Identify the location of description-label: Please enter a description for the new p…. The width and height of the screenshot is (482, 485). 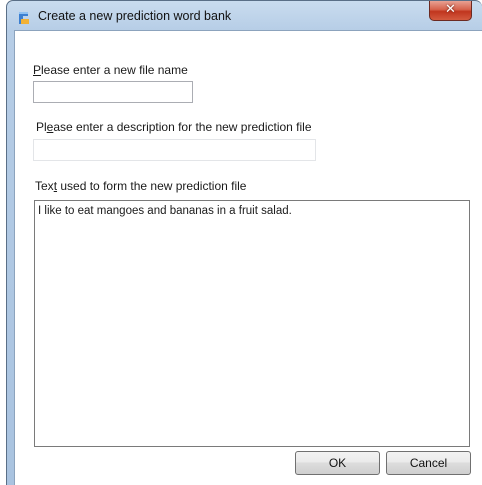
(174, 127).